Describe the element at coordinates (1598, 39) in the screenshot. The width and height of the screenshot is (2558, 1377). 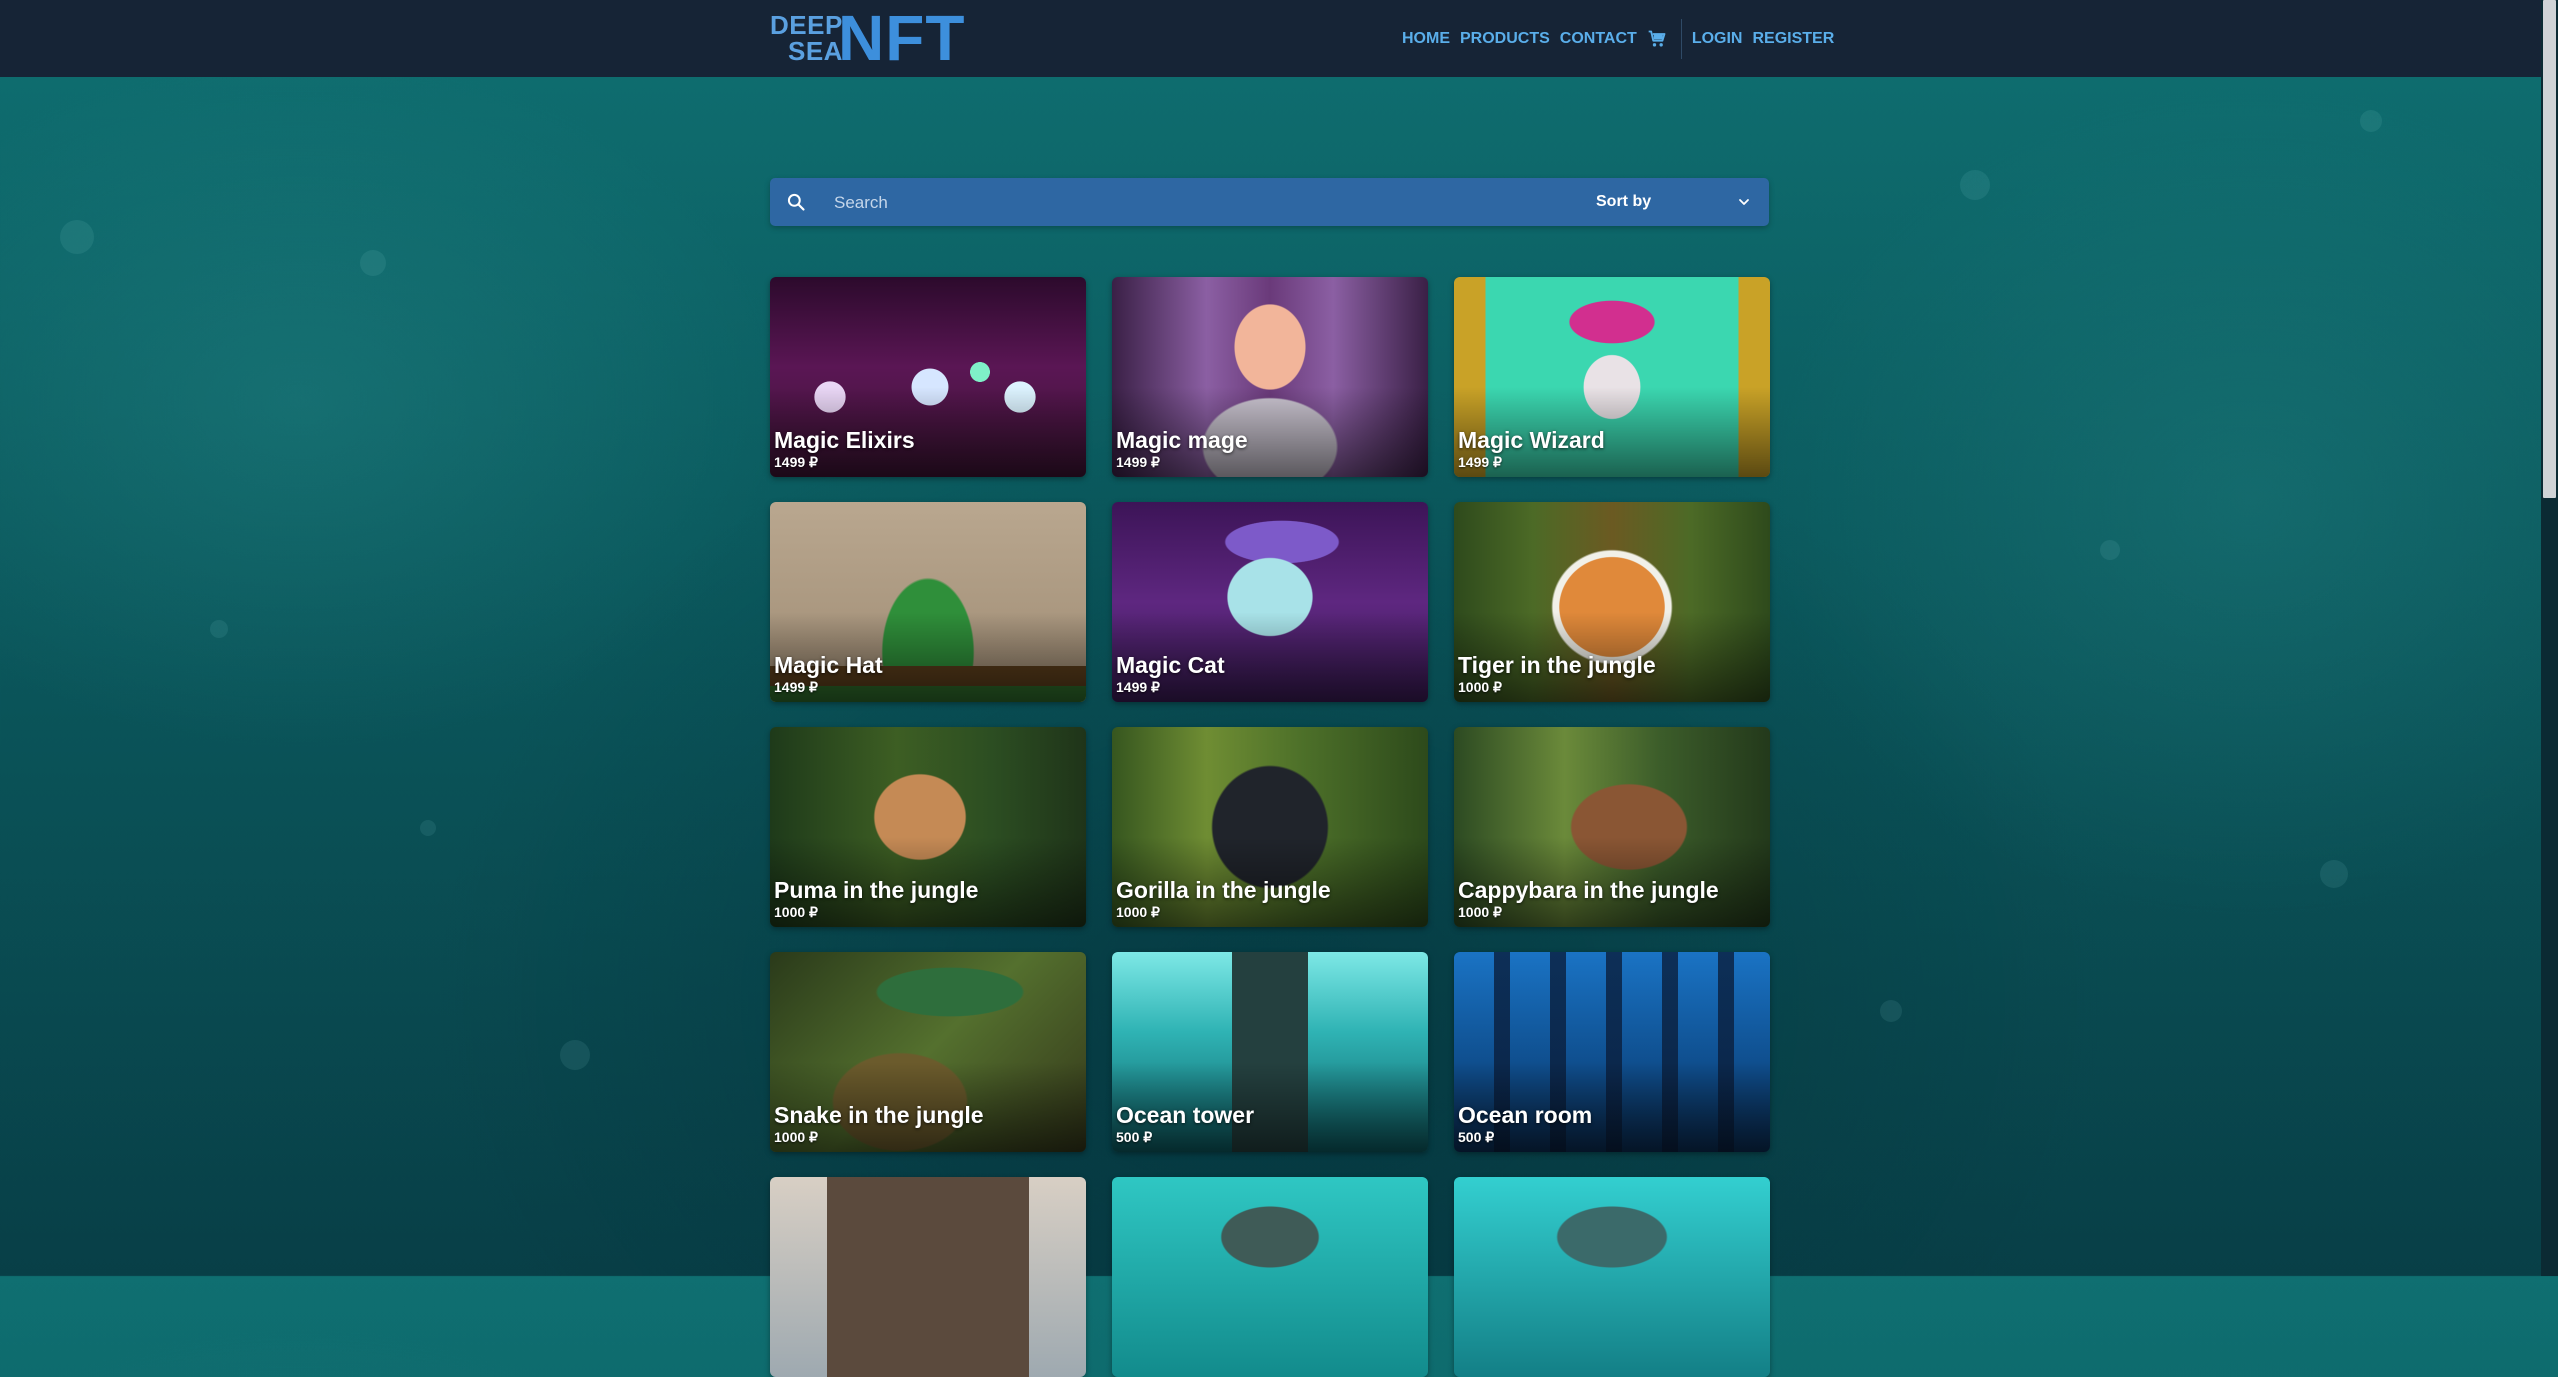
I see `nav-contact-link: CONTACT` at that location.